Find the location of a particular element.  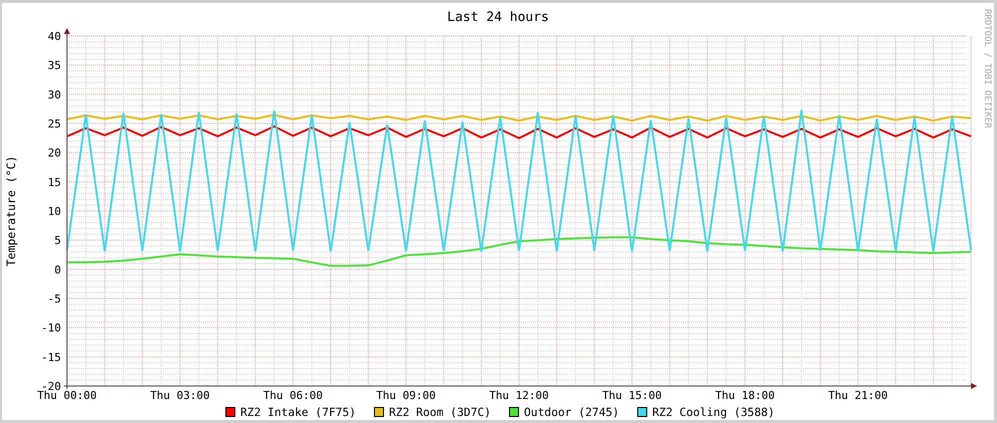

x-tick-label: Thu 03:00 is located at coordinates (180, 395).